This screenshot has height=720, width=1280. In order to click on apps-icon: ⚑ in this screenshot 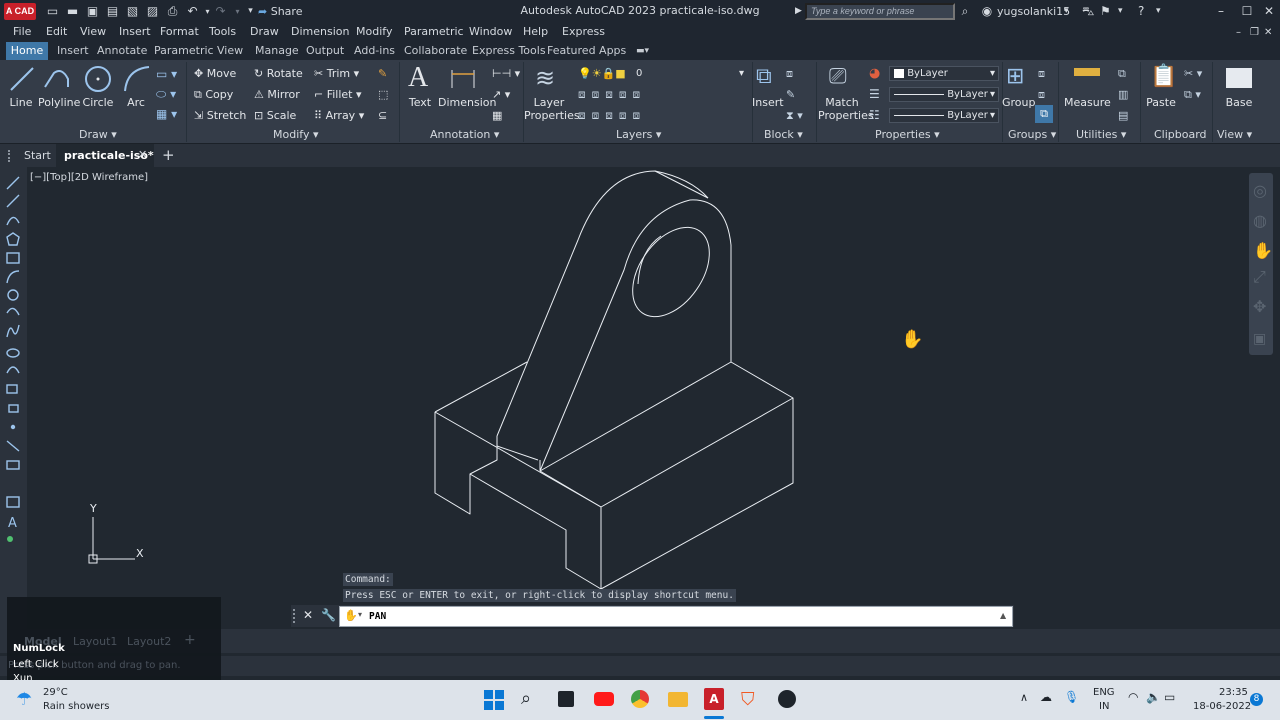, I will do `click(1105, 11)`.